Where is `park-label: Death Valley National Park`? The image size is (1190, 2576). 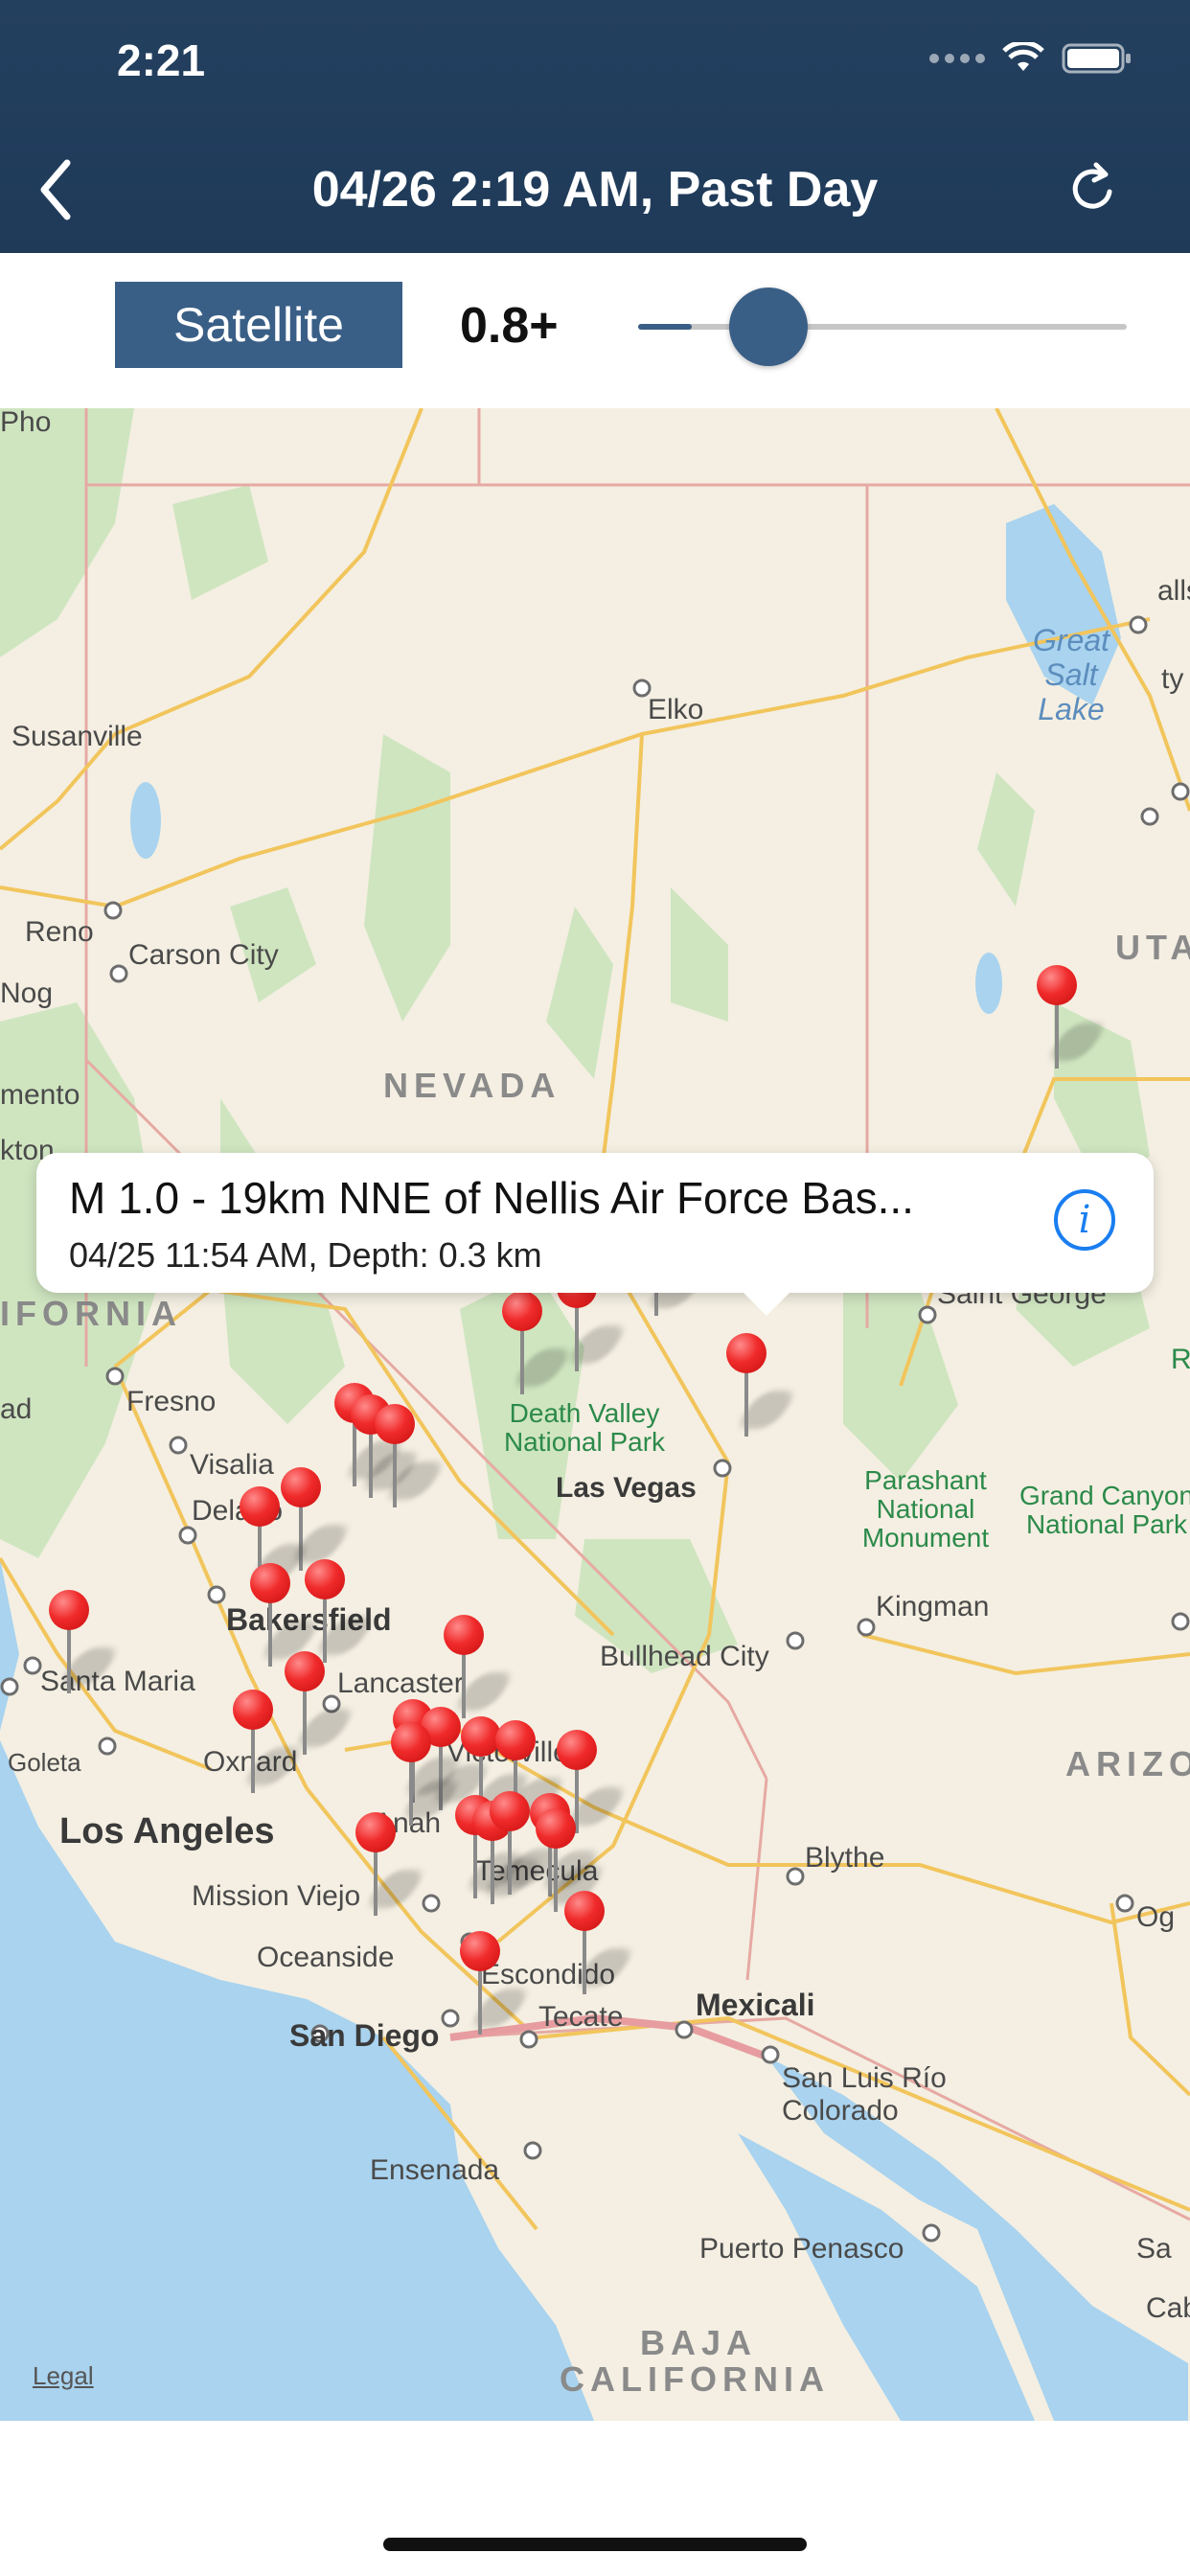
park-label: Death Valley National Park is located at coordinates (585, 1427).